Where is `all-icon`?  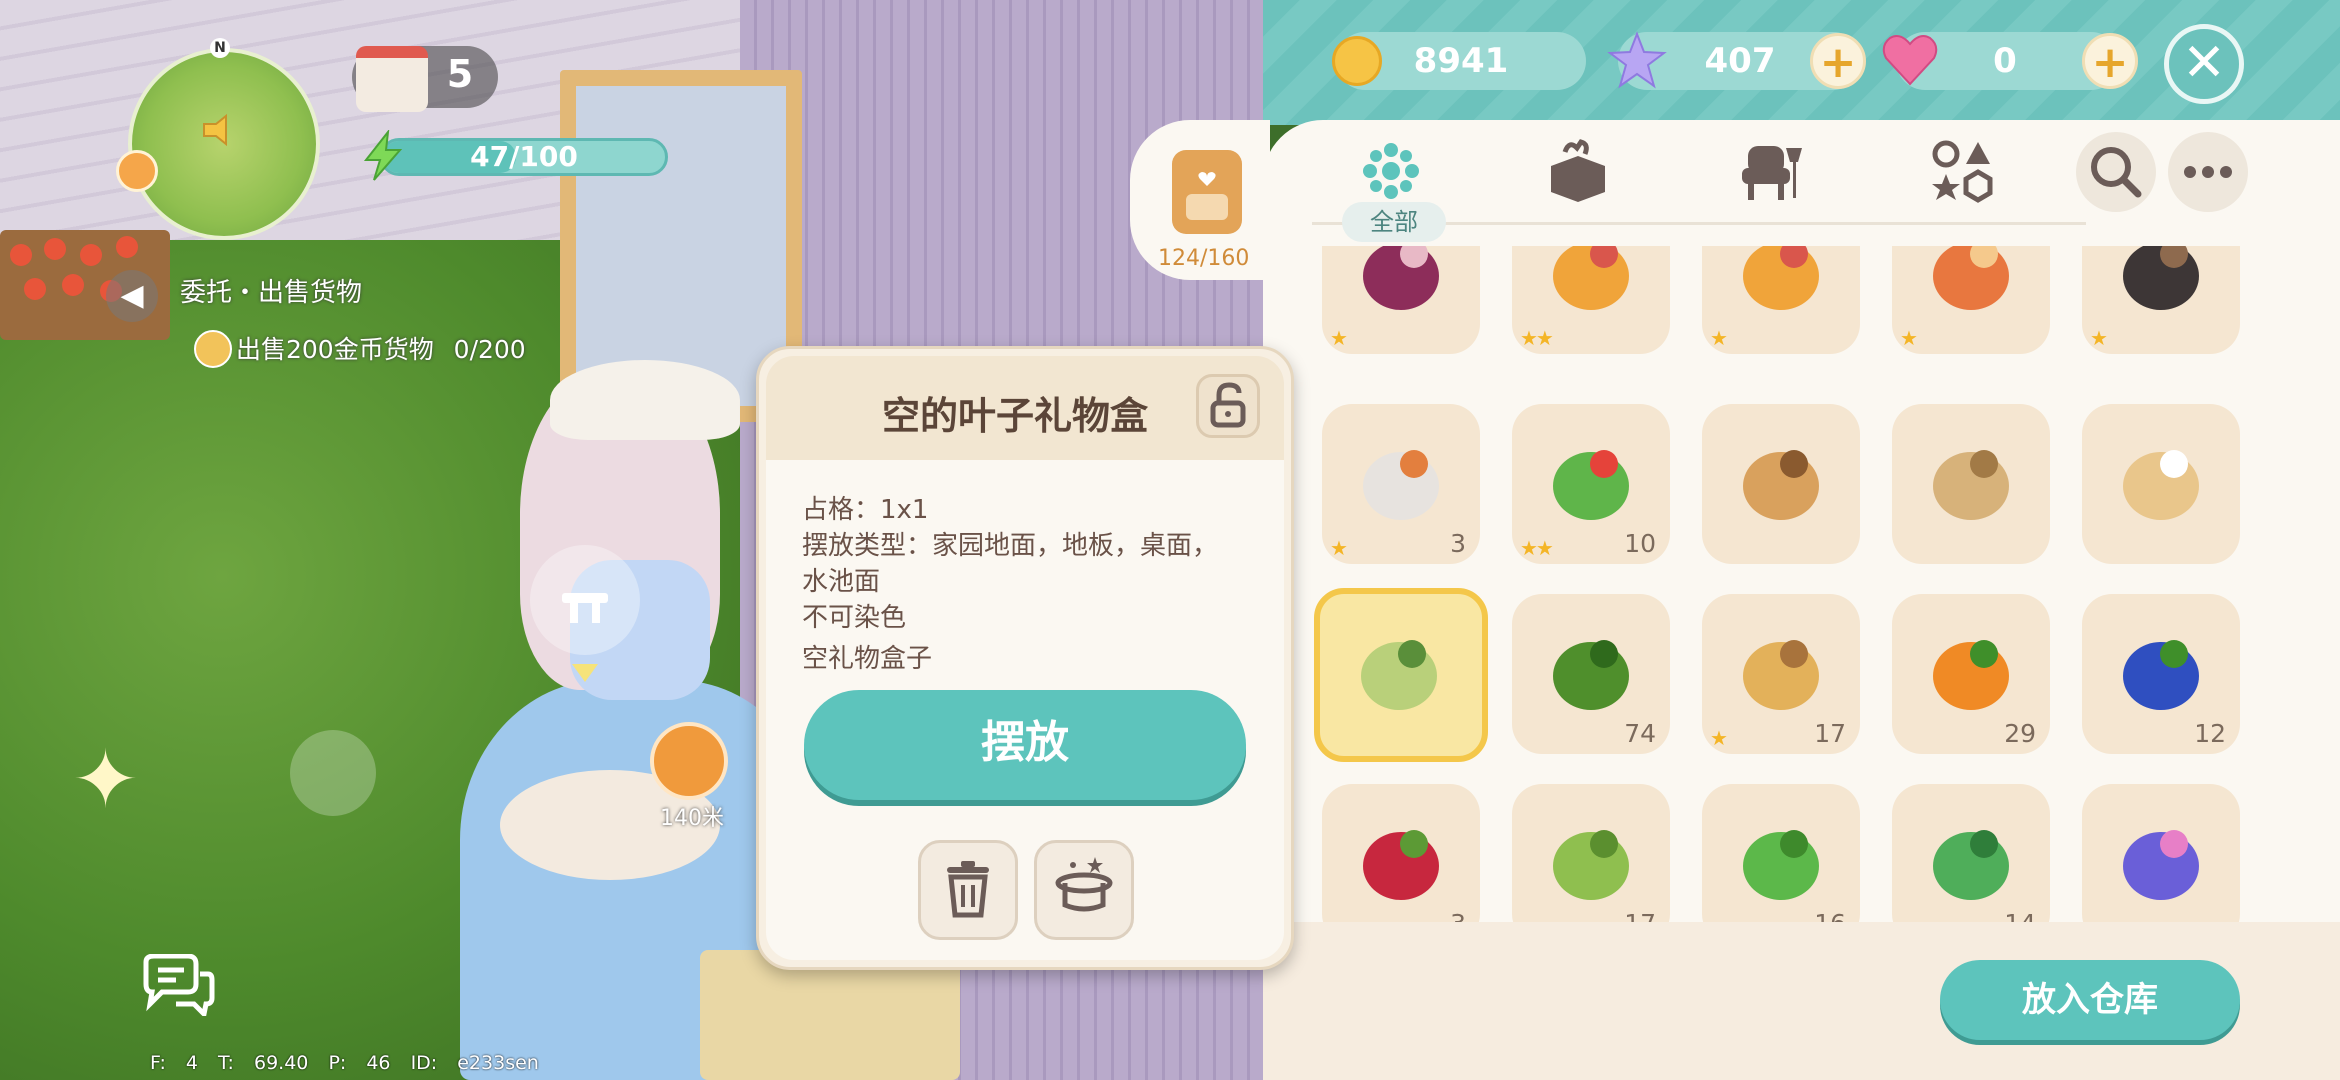
all-icon is located at coordinates (1391, 171).